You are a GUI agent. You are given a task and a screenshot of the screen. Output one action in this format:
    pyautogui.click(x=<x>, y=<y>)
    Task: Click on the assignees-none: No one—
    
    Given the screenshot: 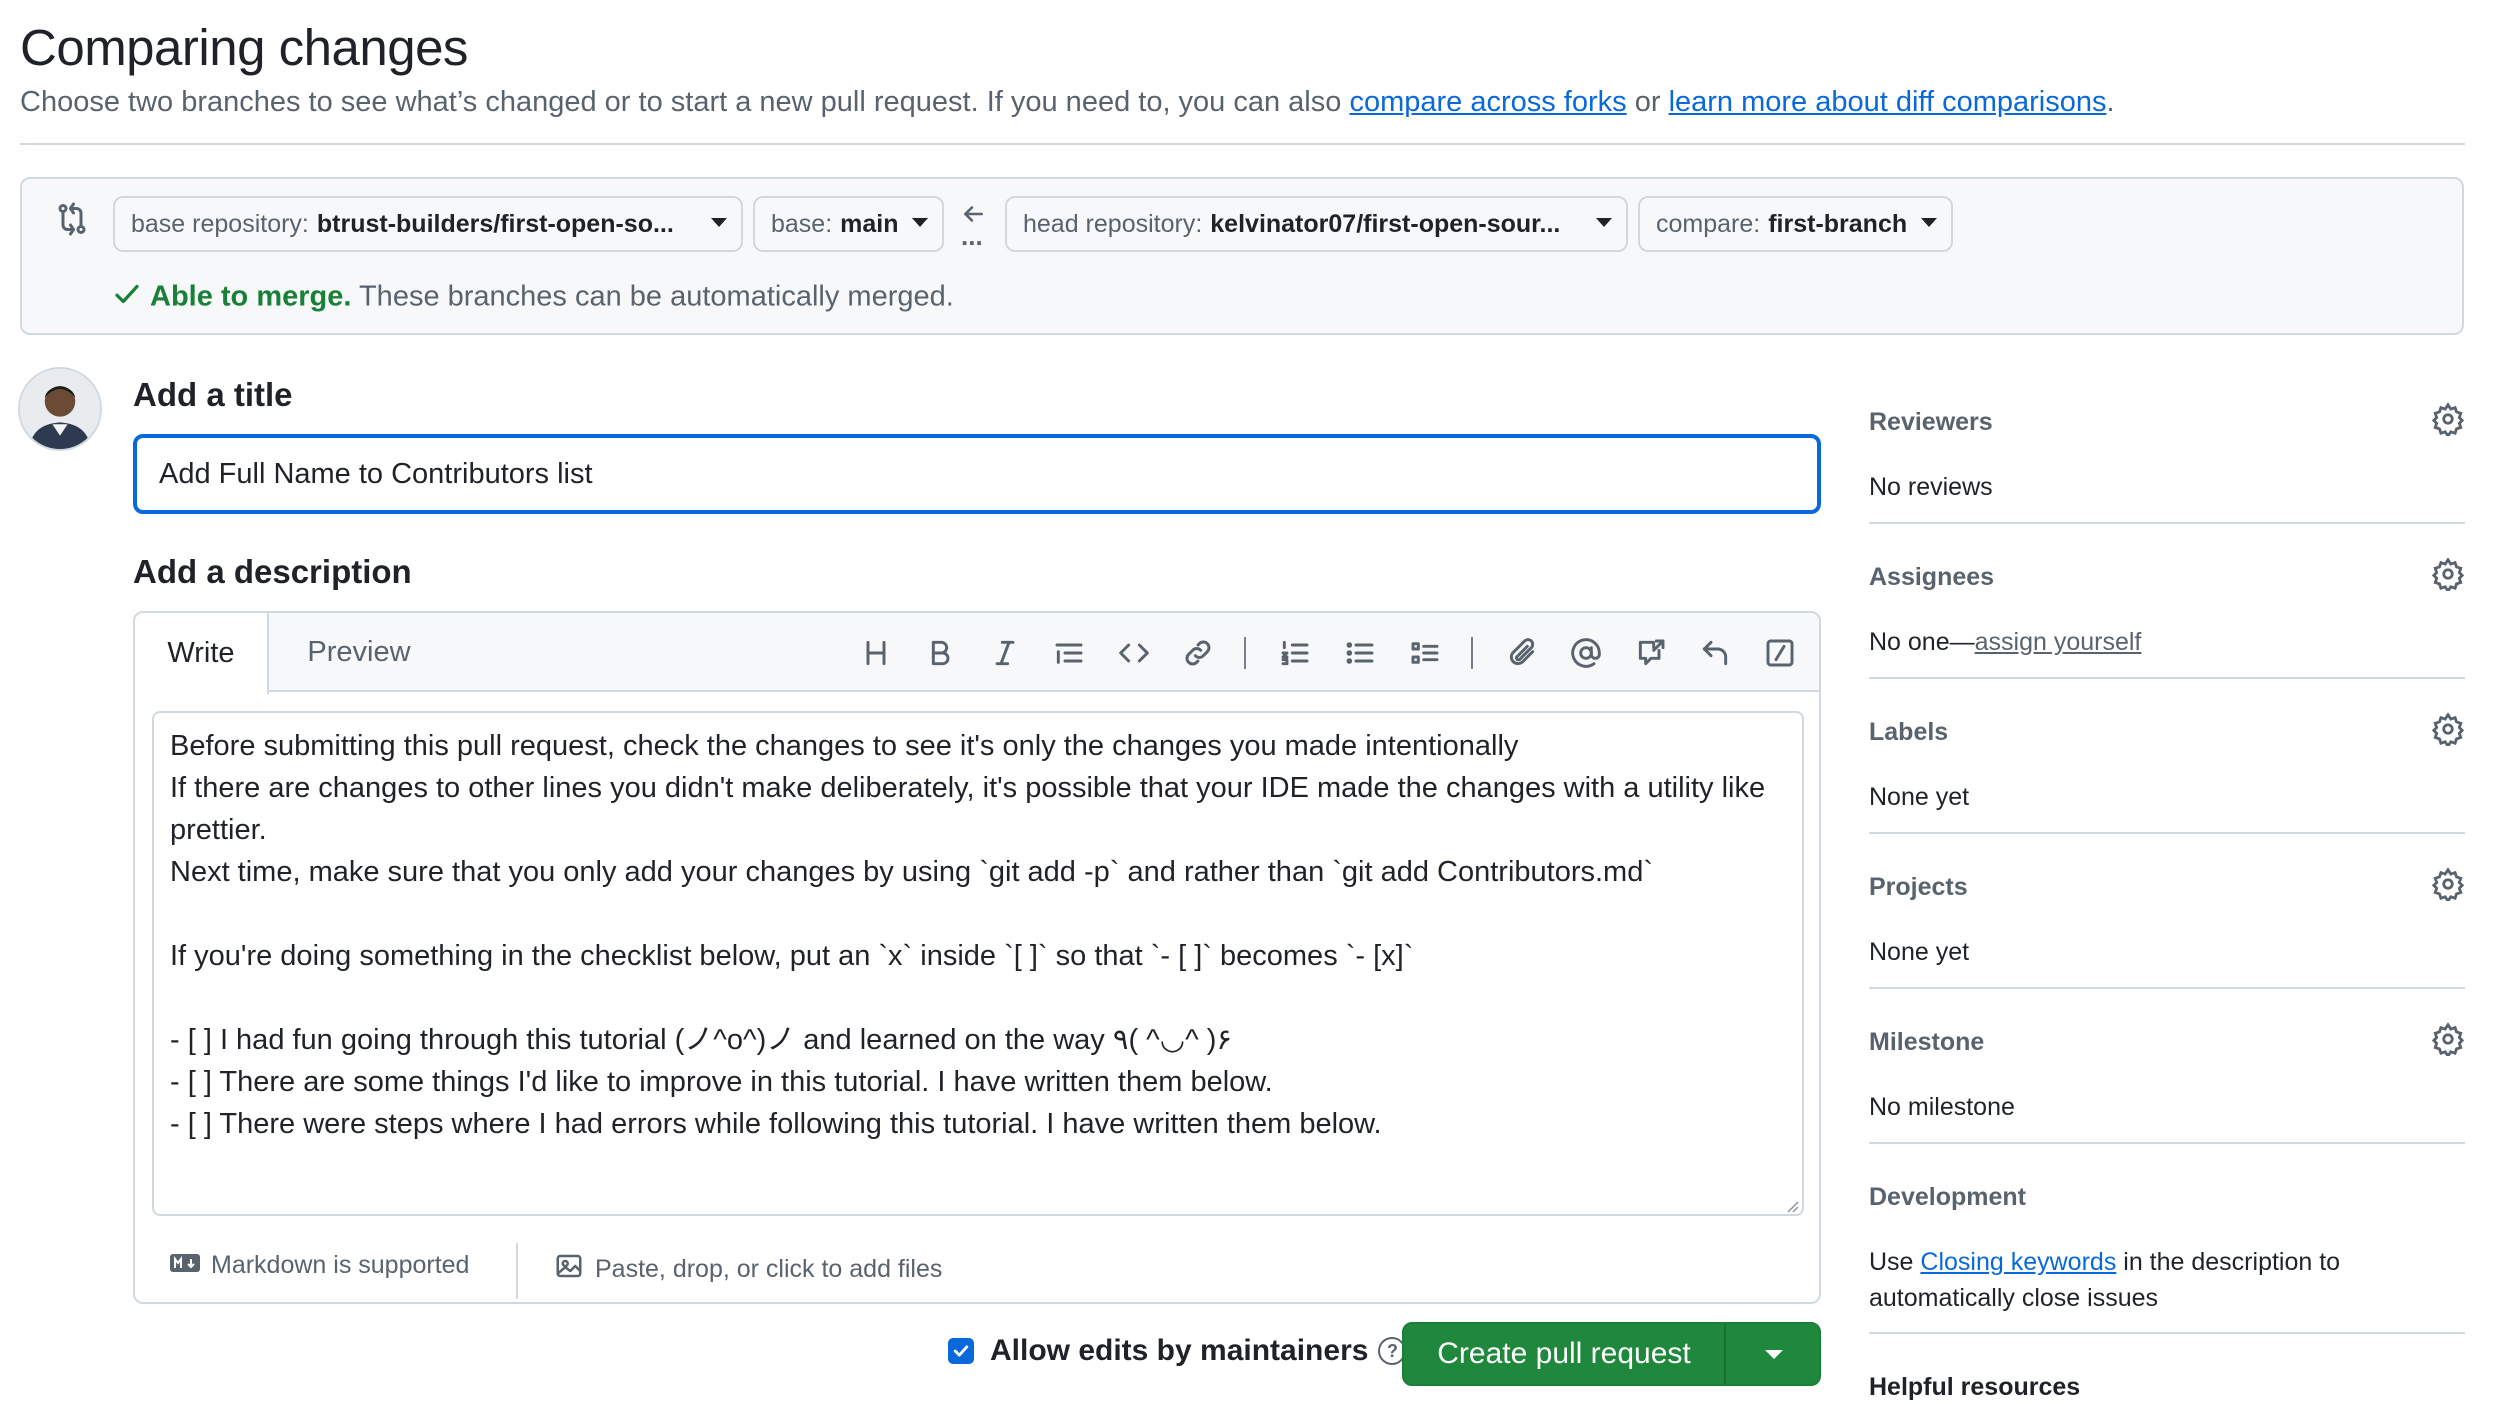 What is the action you would take?
    pyautogui.click(x=1922, y=642)
    